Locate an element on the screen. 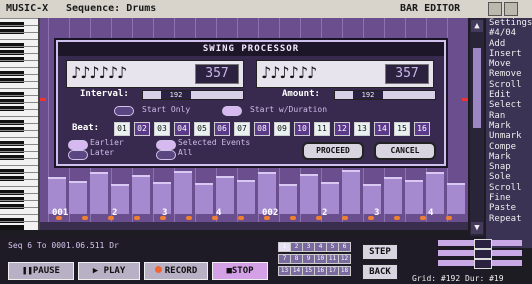 The height and width of the screenshot is (284, 532). sidebar-command: Fine is located at coordinates (509, 198).